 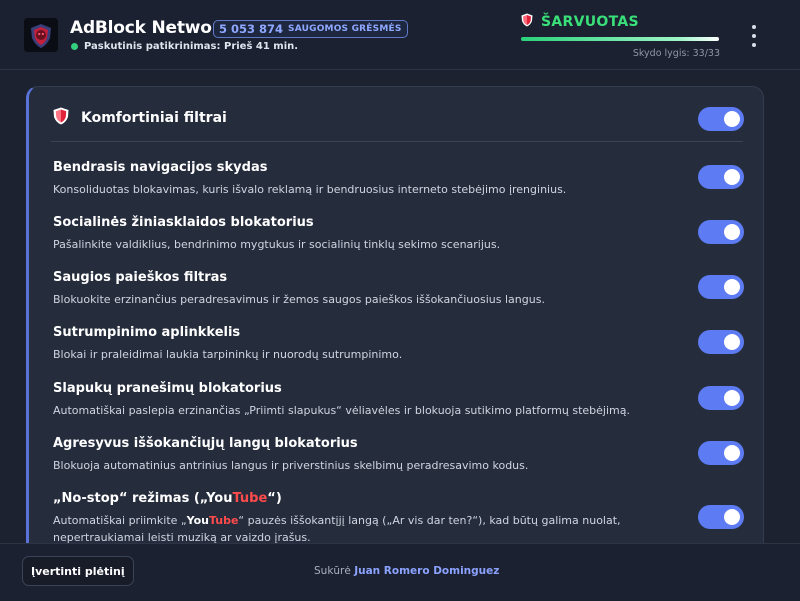 I want to click on filter-title: Sutrumpinimo aplinkkelis, so click(x=147, y=332).